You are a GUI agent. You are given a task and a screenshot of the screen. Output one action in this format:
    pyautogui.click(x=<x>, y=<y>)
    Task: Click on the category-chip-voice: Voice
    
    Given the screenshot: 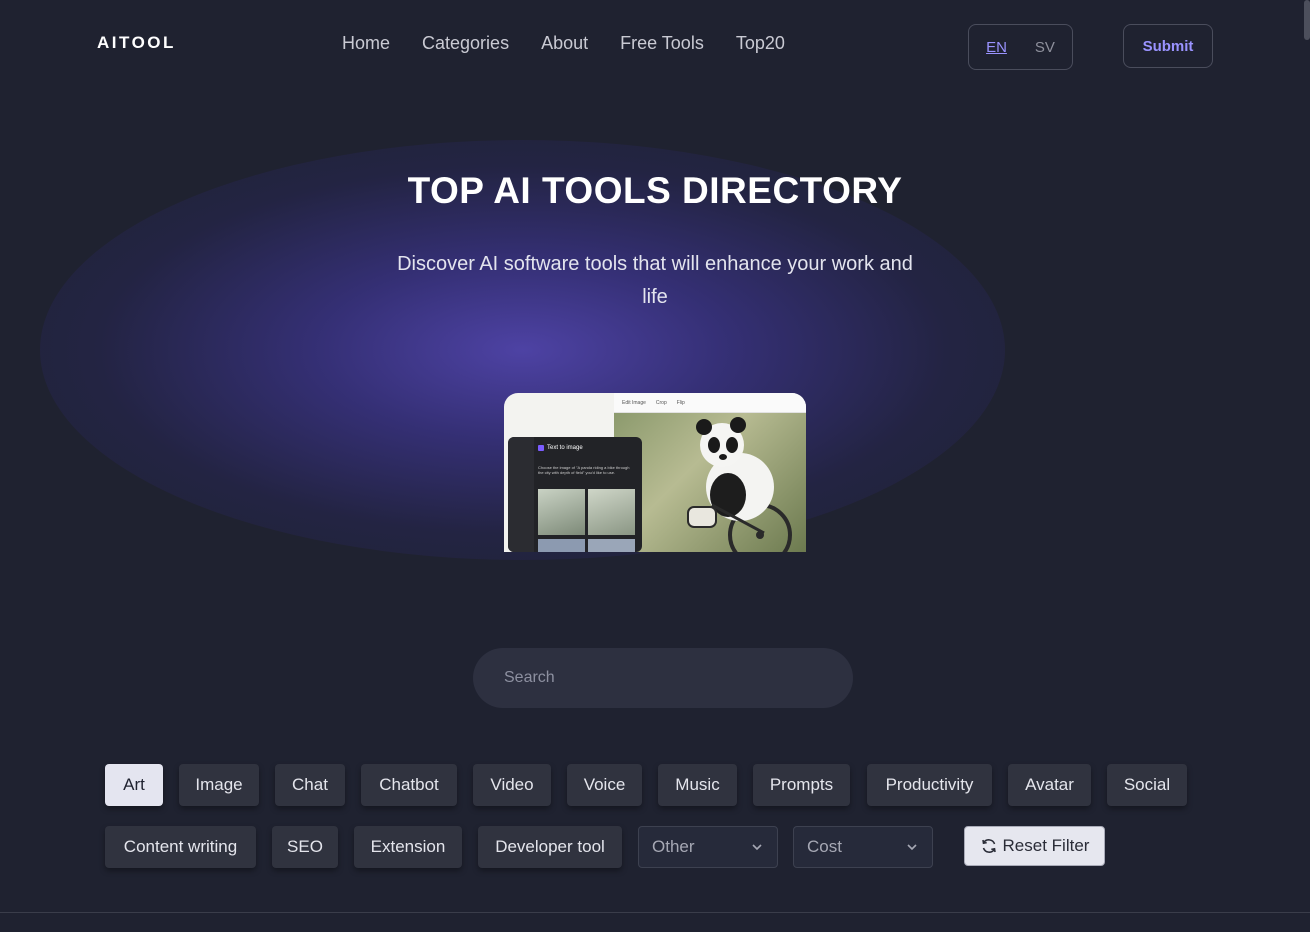 What is the action you would take?
    pyautogui.click(x=604, y=785)
    